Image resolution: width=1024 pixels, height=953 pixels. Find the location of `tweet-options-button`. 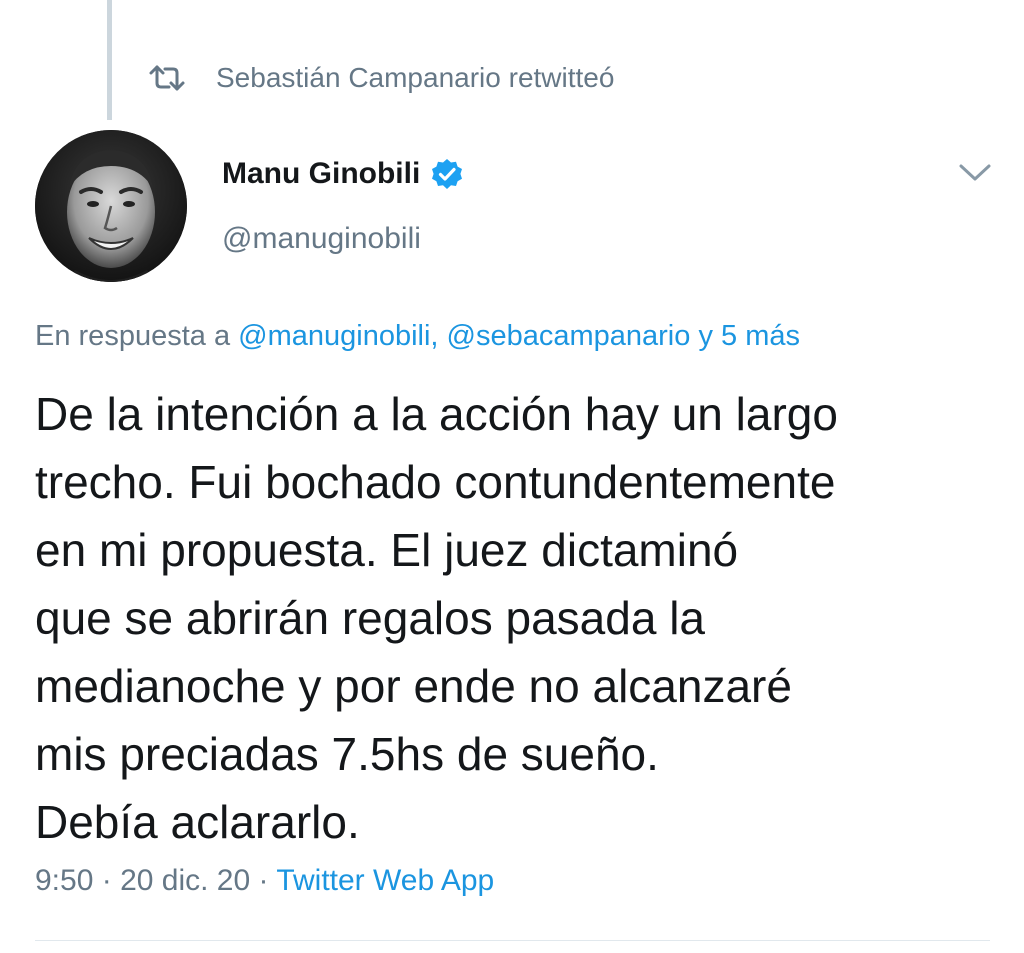

tweet-options-button is located at coordinates (975, 173).